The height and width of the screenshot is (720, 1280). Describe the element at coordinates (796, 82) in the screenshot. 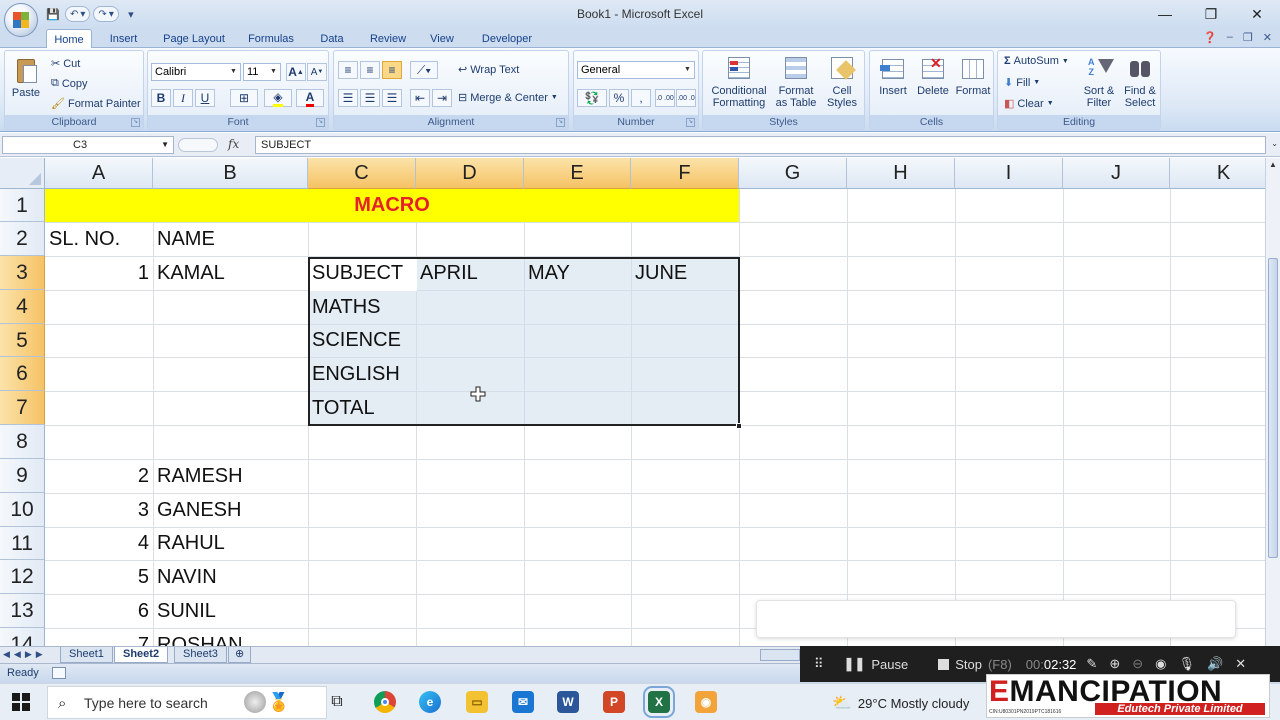

I see `format-as-table-button: Format as Table` at that location.